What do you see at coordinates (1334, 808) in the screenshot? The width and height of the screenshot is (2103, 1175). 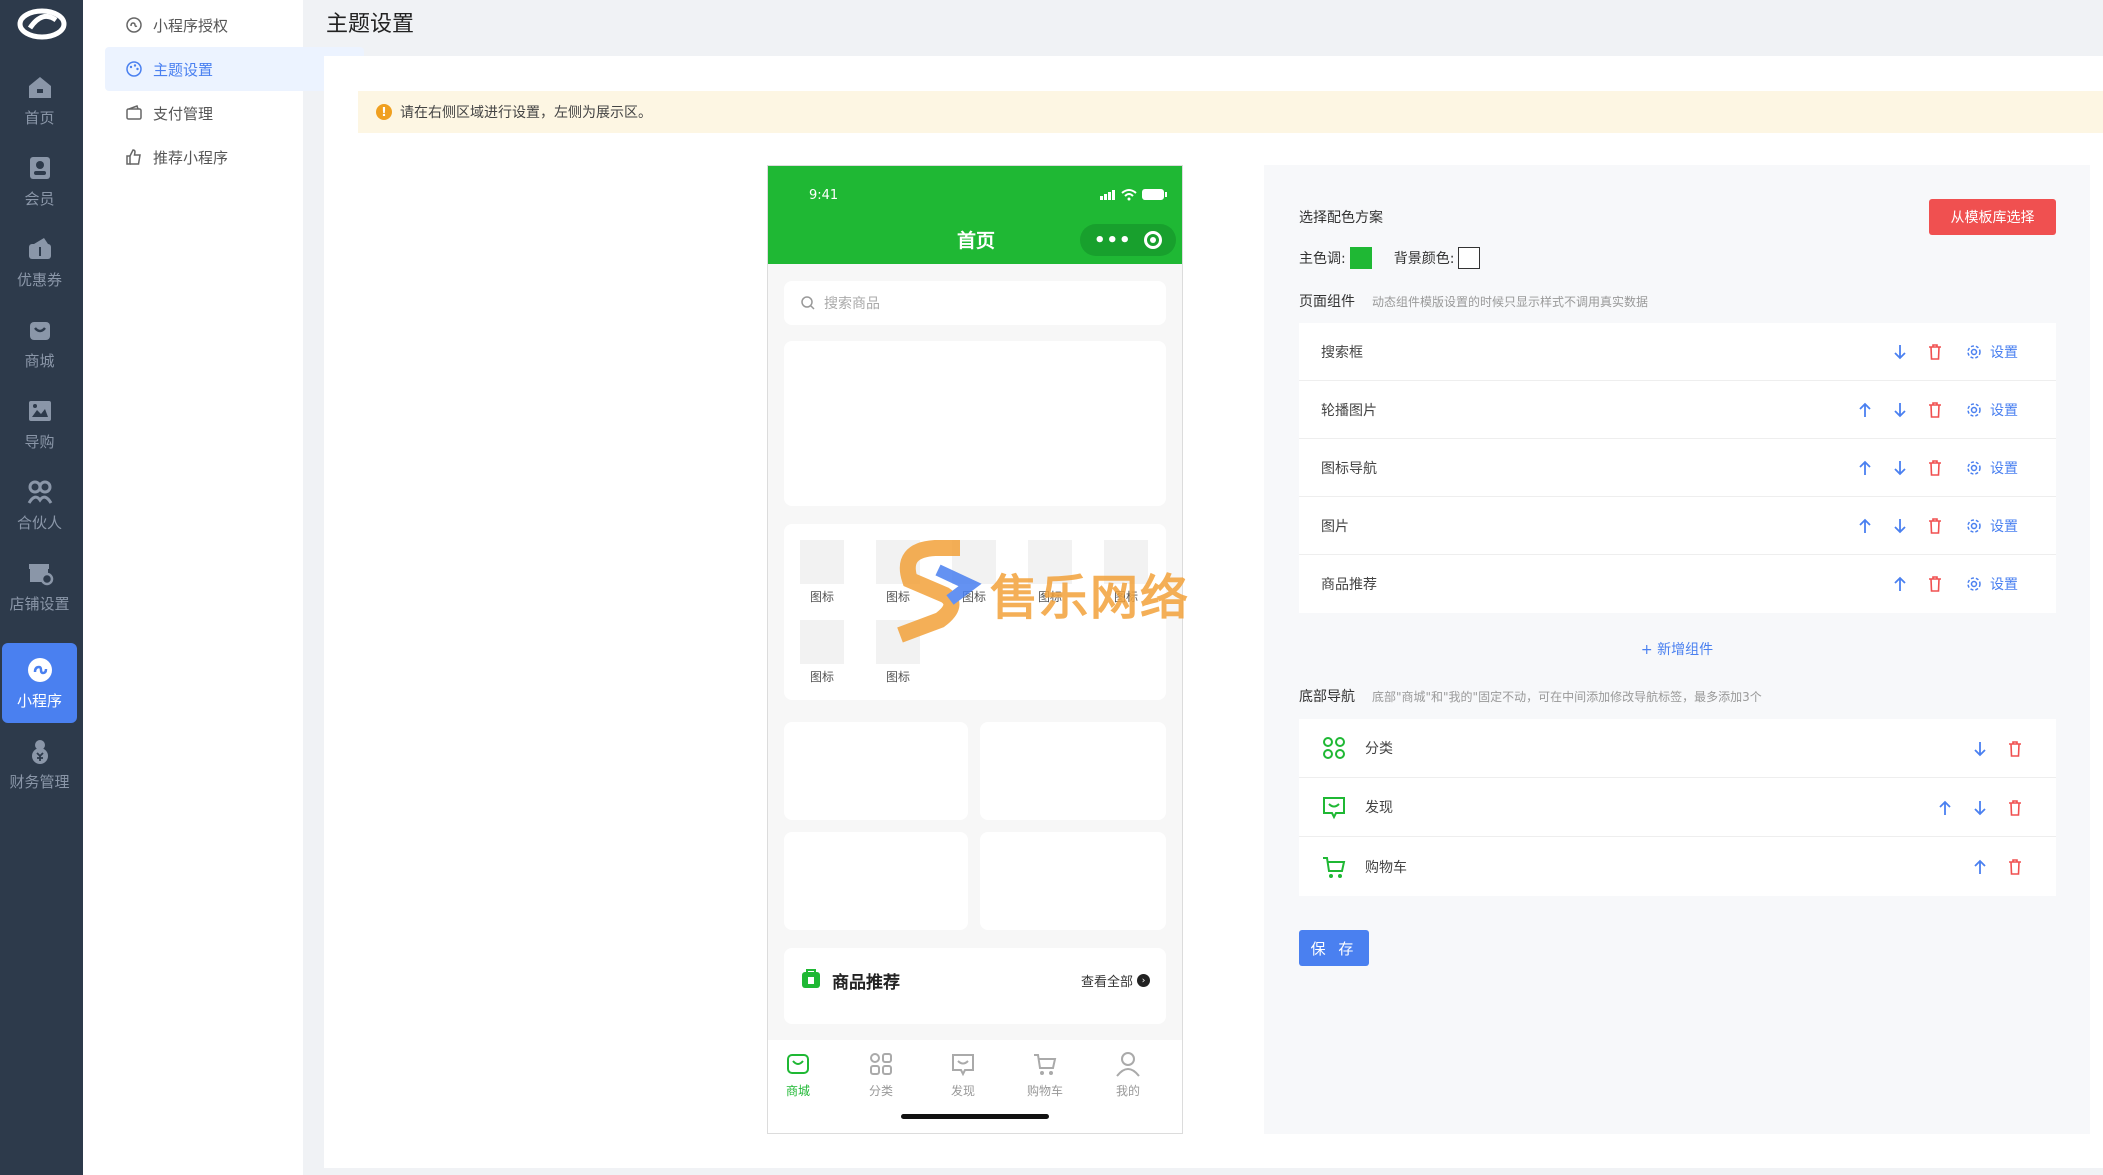 I see `discover-icon` at bounding box center [1334, 808].